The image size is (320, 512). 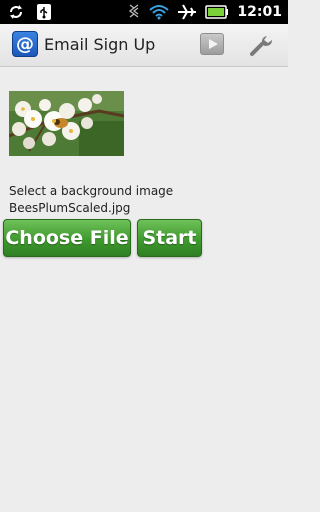 What do you see at coordinates (66, 123) in the screenshot?
I see `background-image-preview` at bounding box center [66, 123].